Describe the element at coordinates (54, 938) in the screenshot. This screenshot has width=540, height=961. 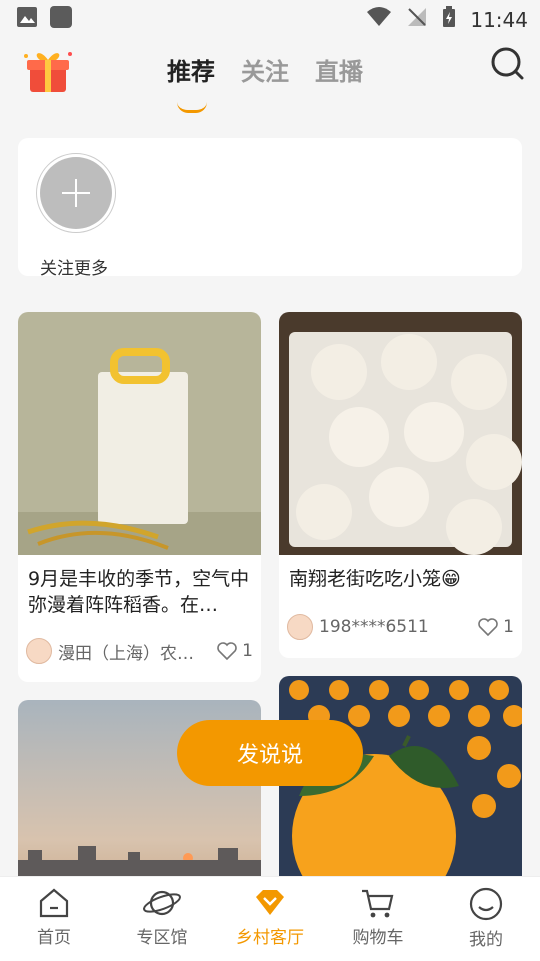
I see `nav-label: 首页` at that location.